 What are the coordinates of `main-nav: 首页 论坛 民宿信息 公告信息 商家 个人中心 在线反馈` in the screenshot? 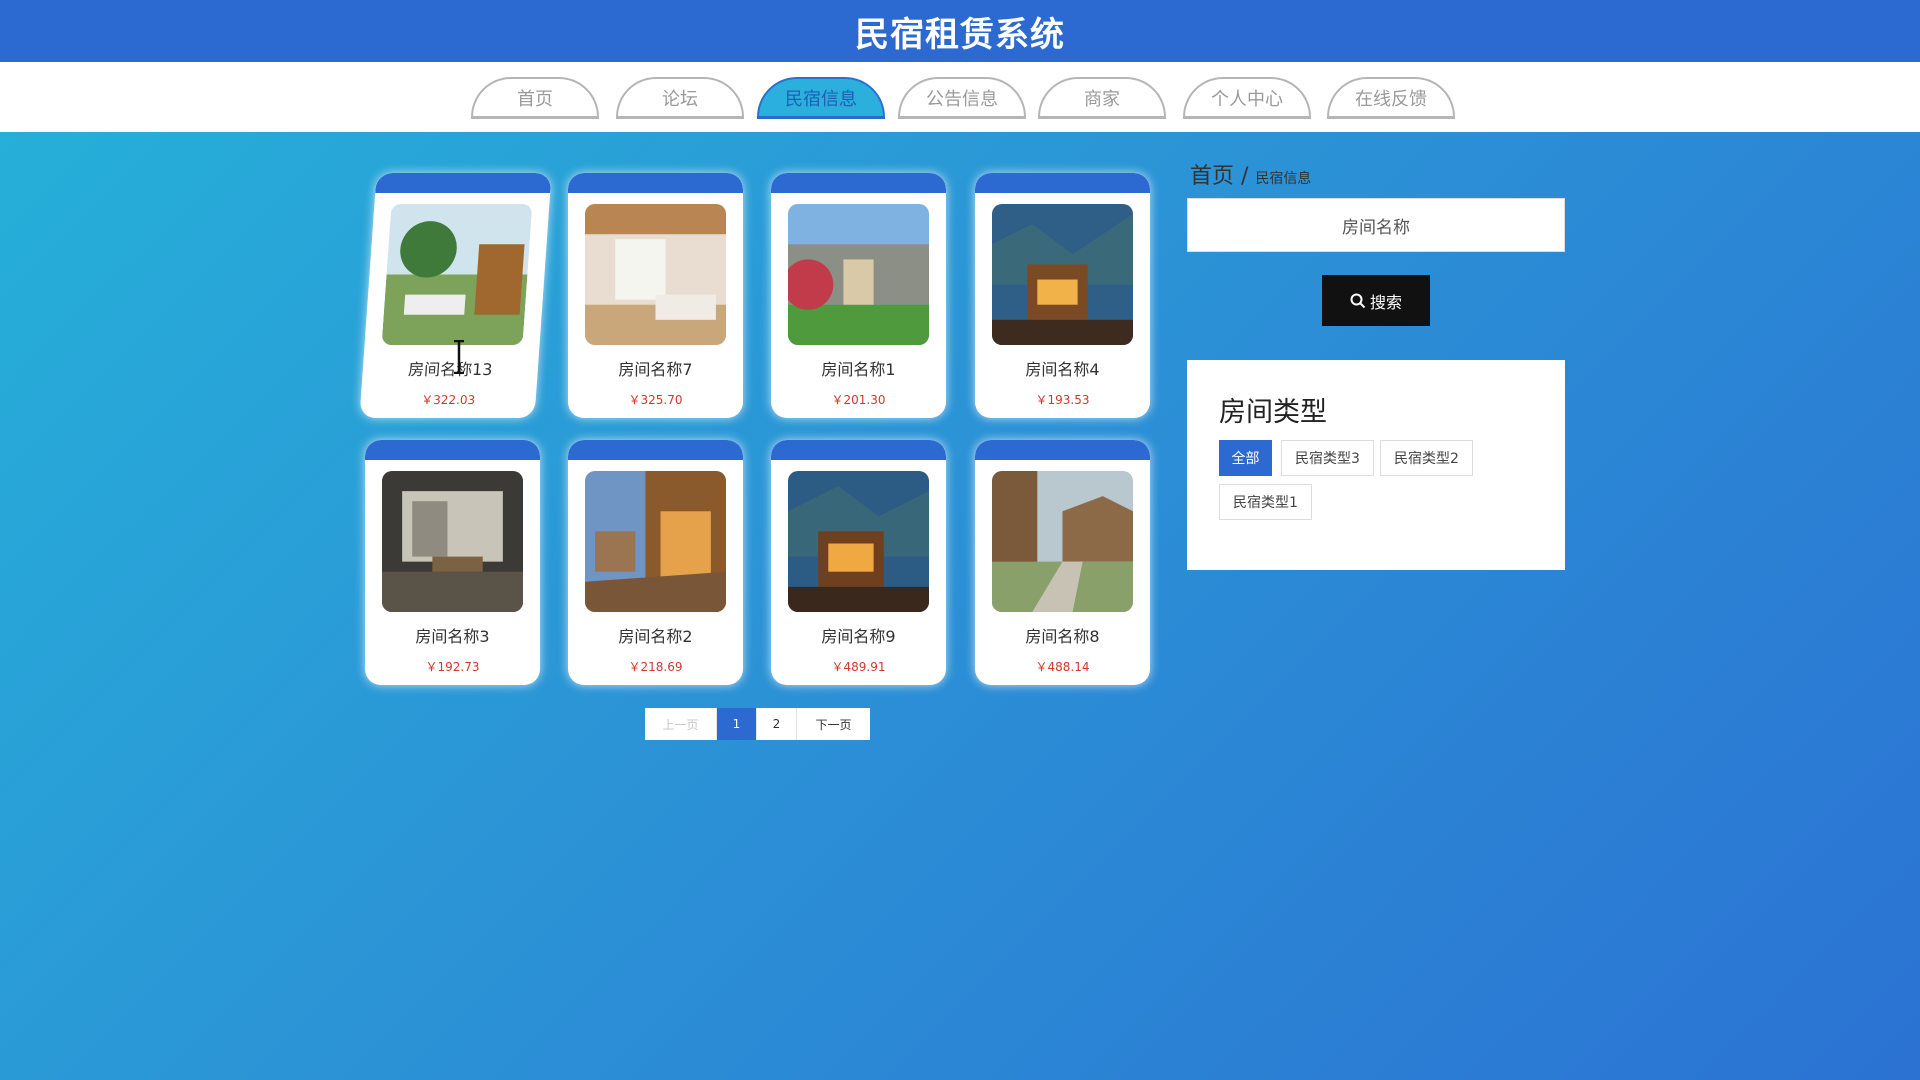 It's located at (960, 97).